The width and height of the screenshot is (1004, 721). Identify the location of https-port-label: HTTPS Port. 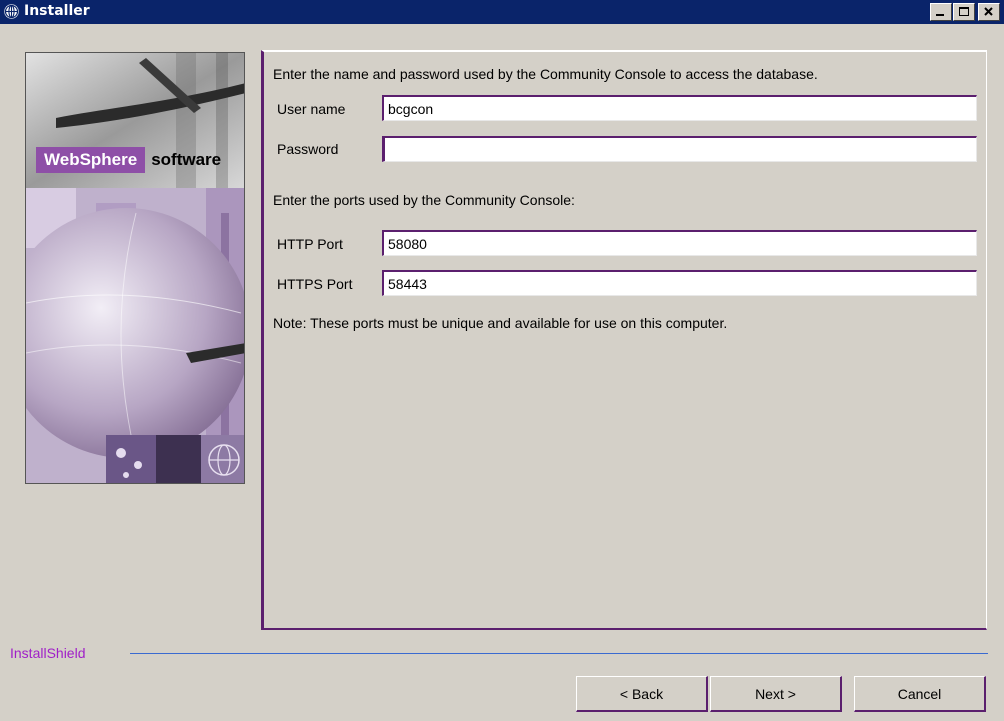
(315, 284).